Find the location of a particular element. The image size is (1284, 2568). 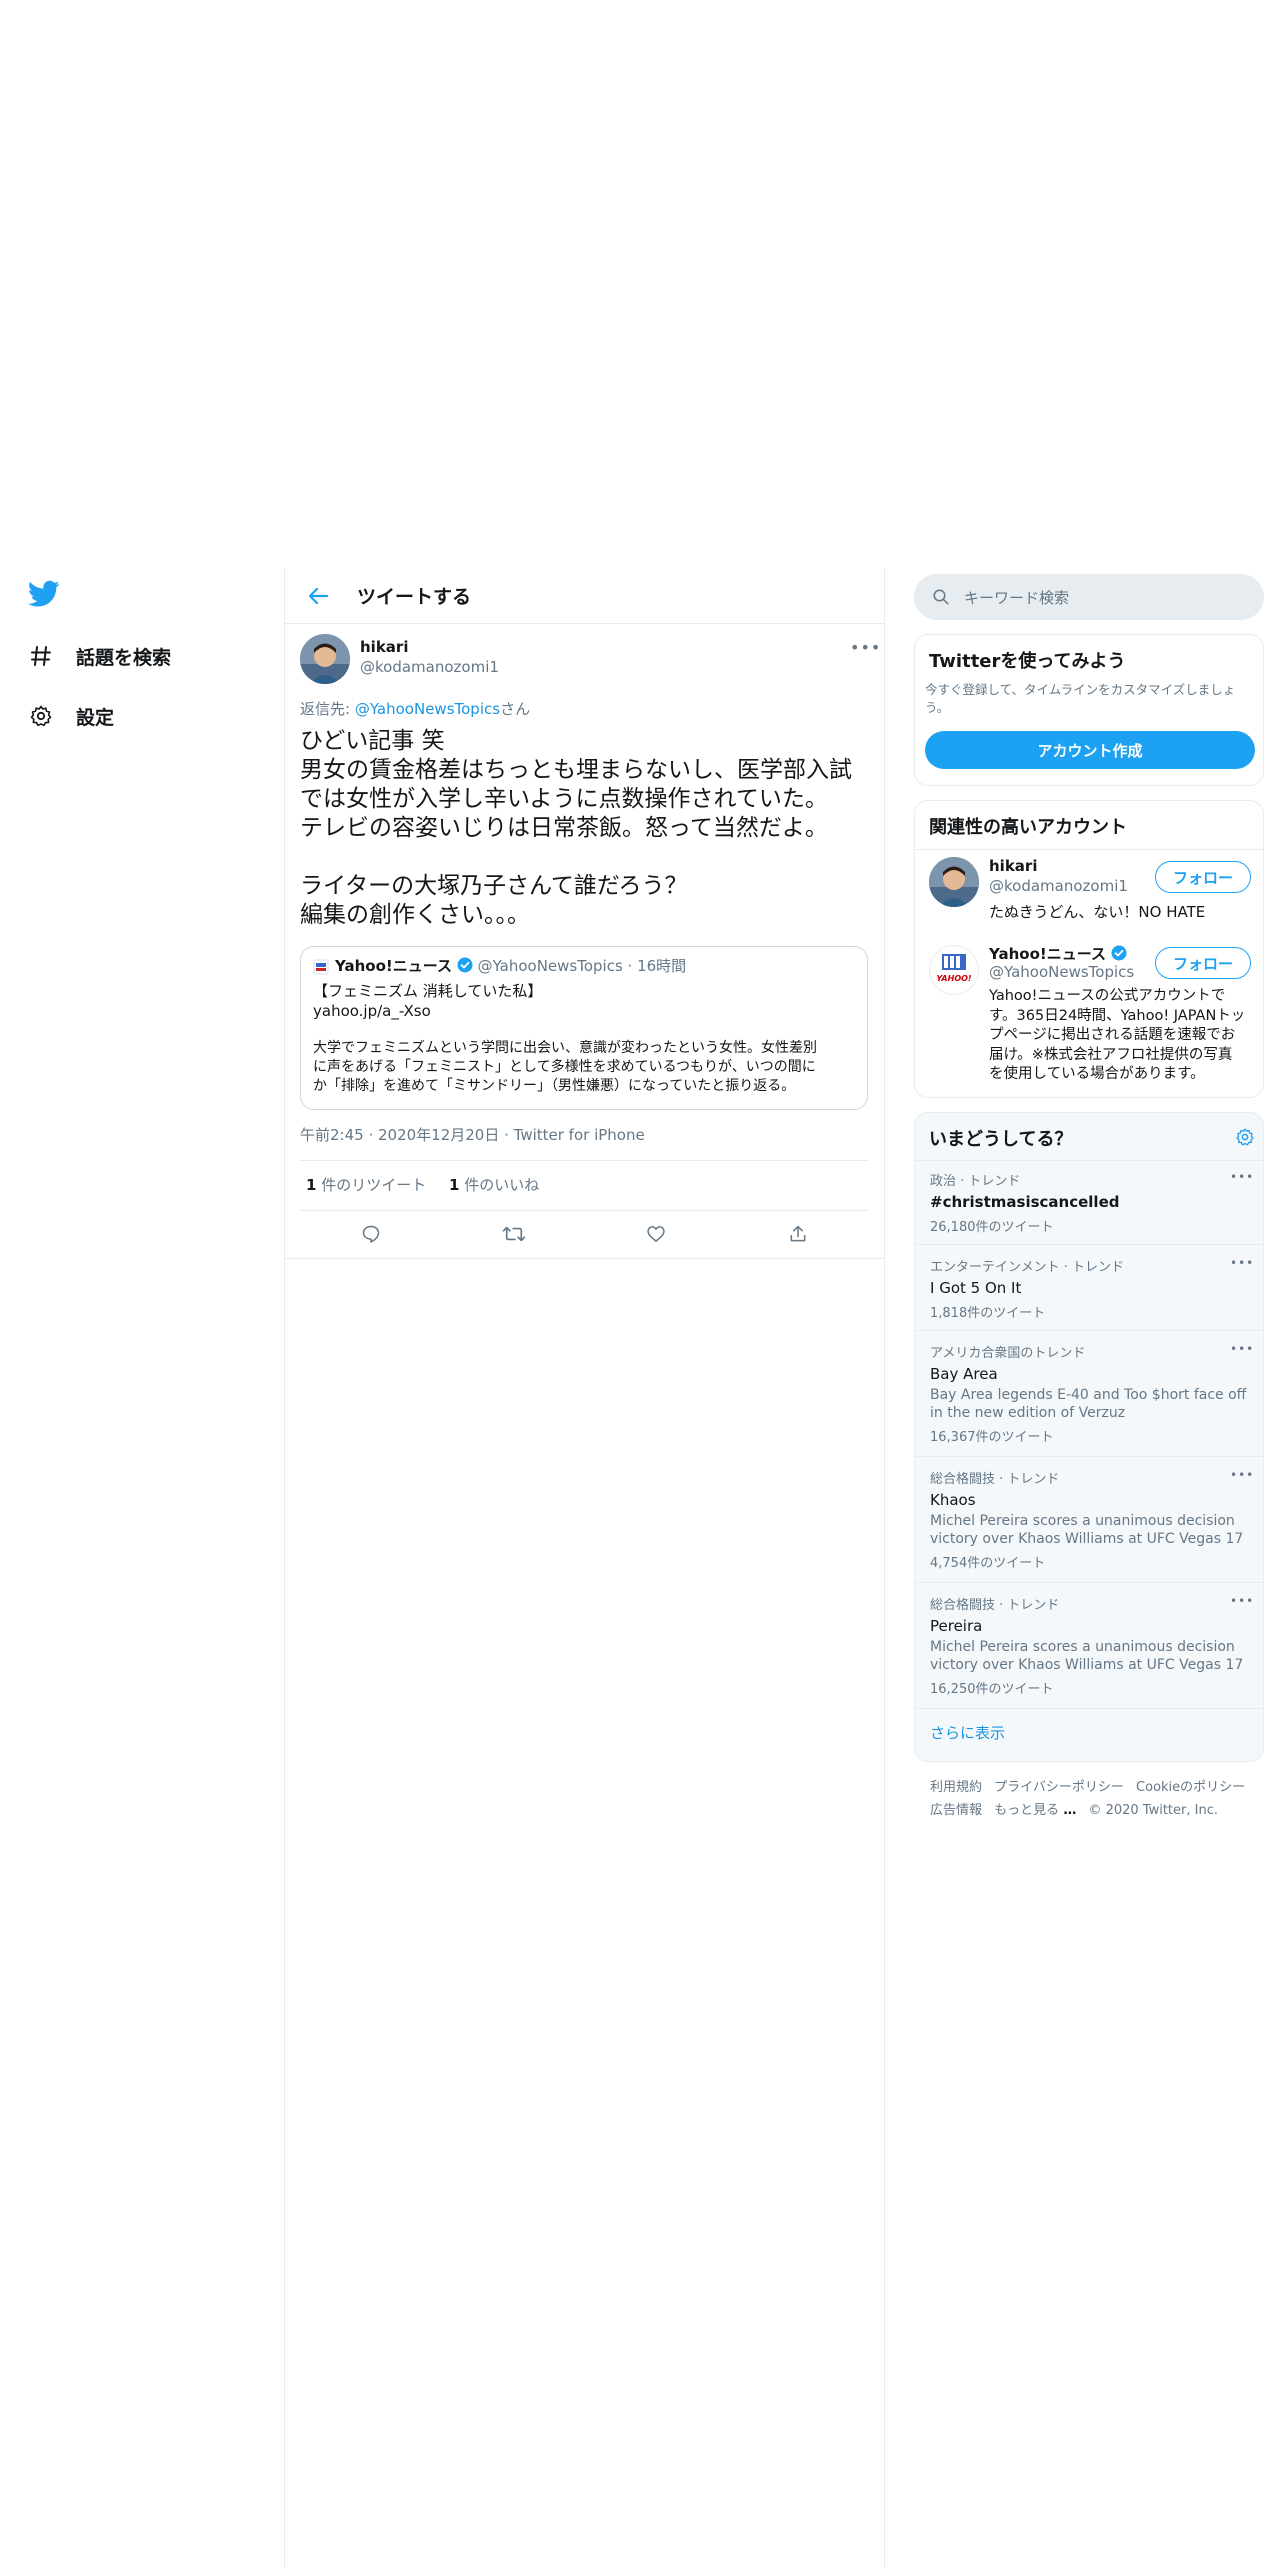

signup-title: Twitterを使ってみよう is located at coordinates (1027, 661).